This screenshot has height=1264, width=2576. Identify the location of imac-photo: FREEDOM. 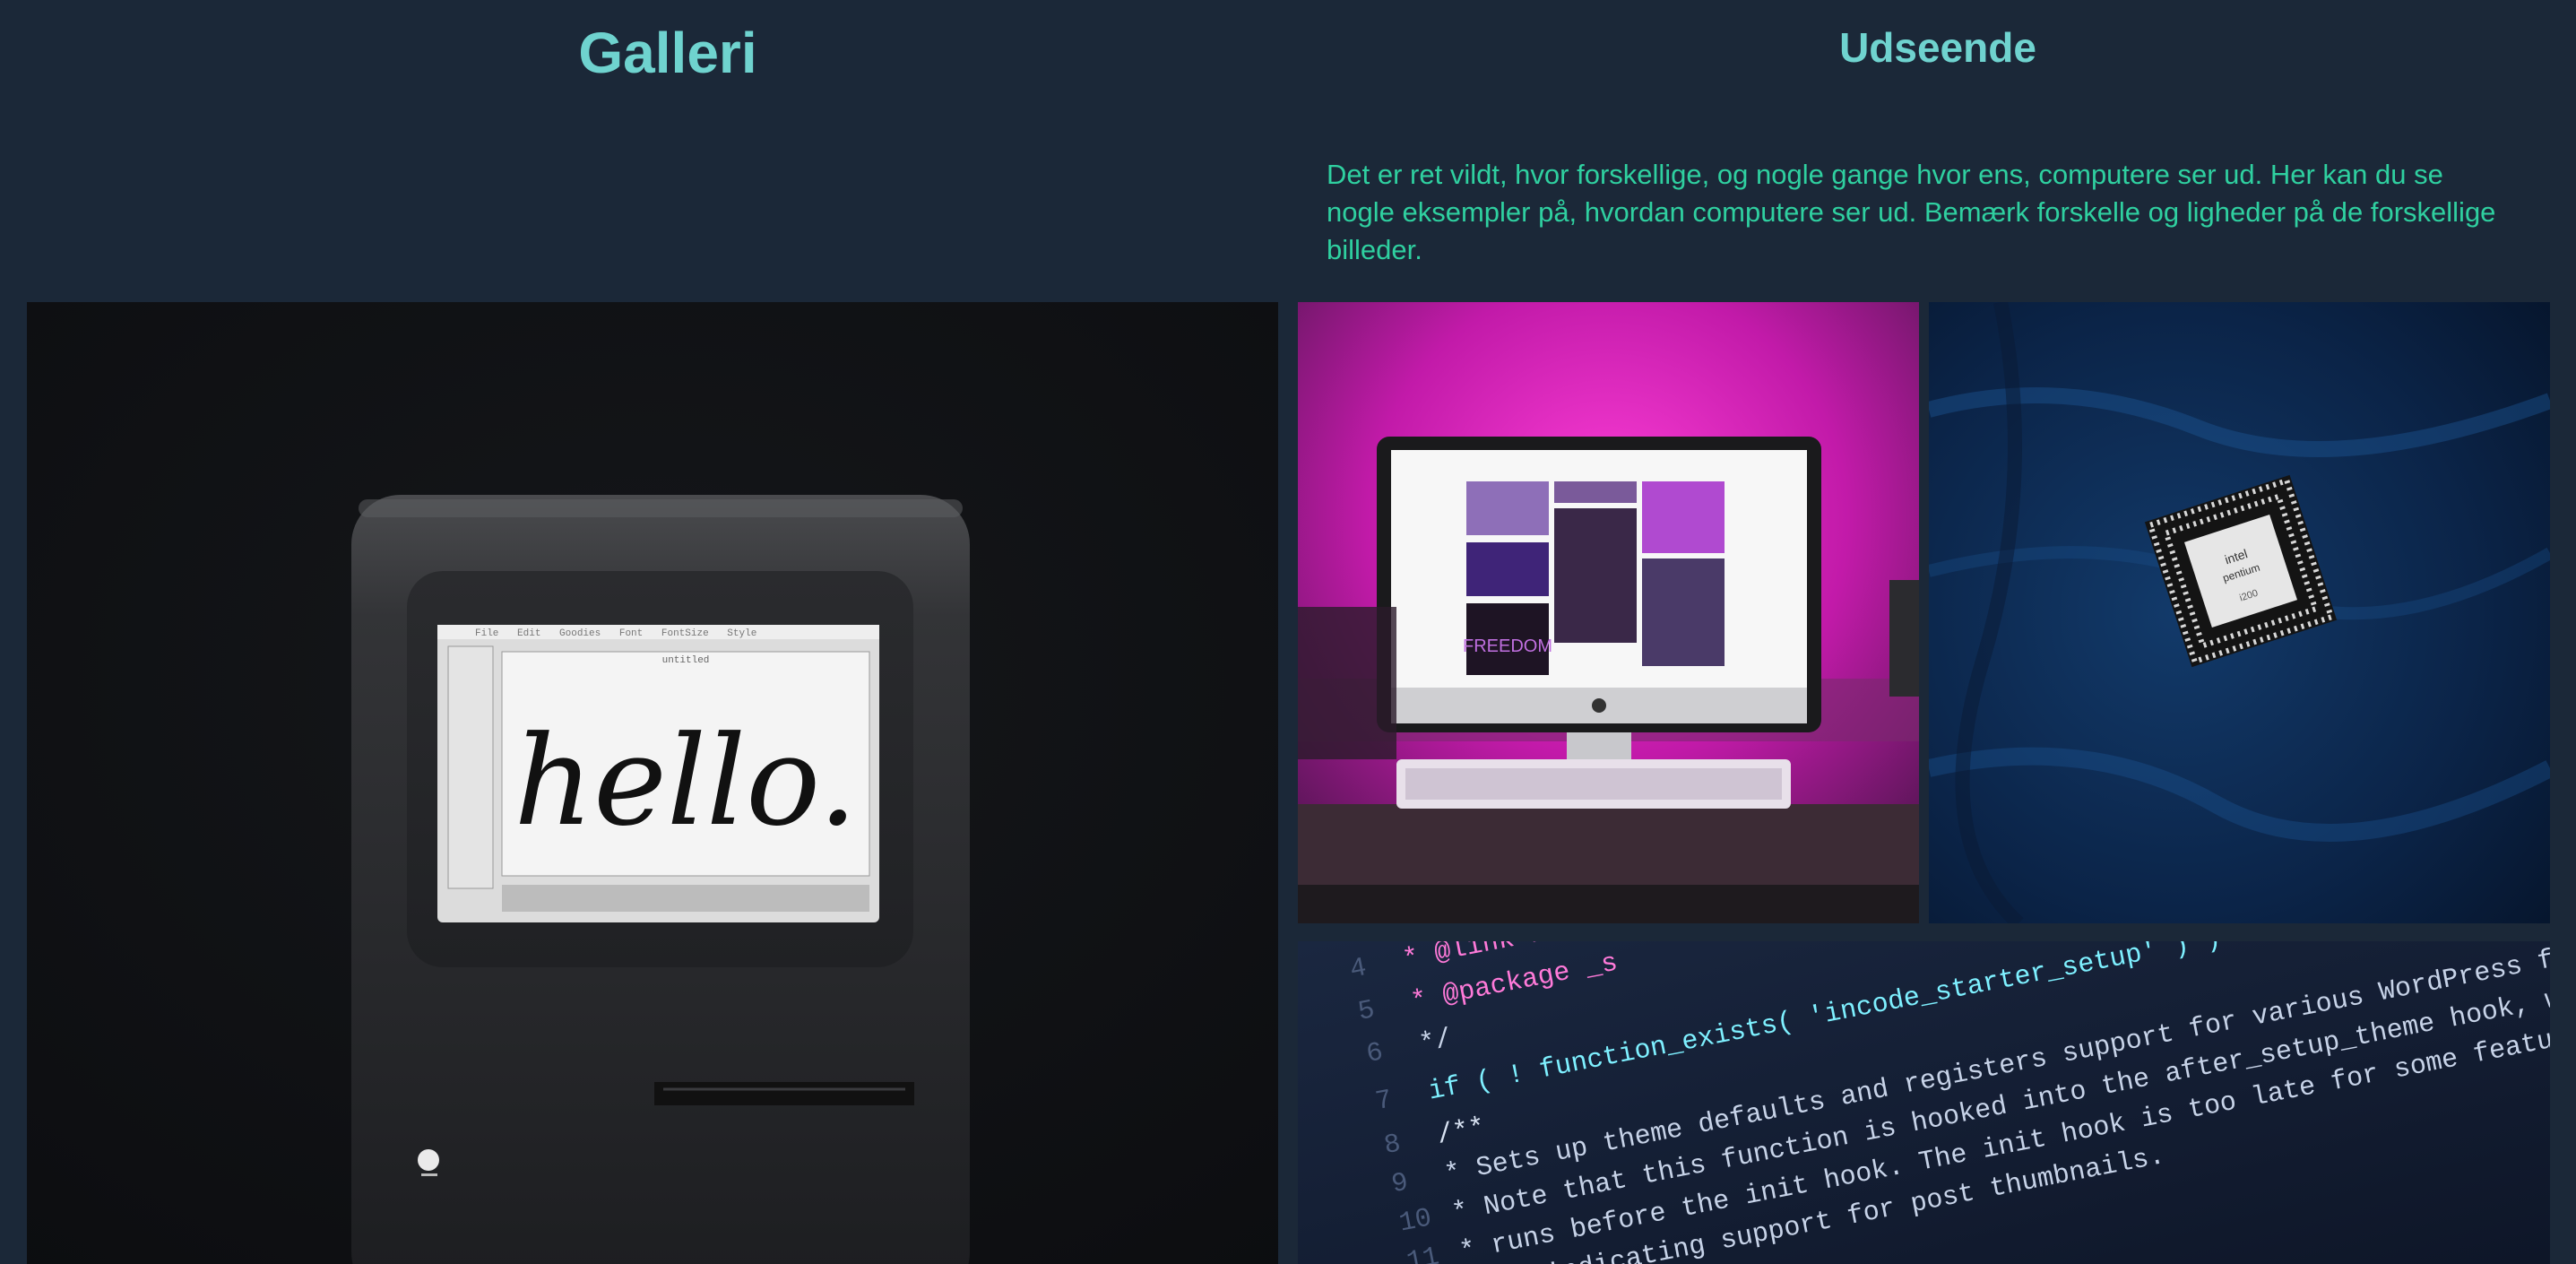
(1608, 612).